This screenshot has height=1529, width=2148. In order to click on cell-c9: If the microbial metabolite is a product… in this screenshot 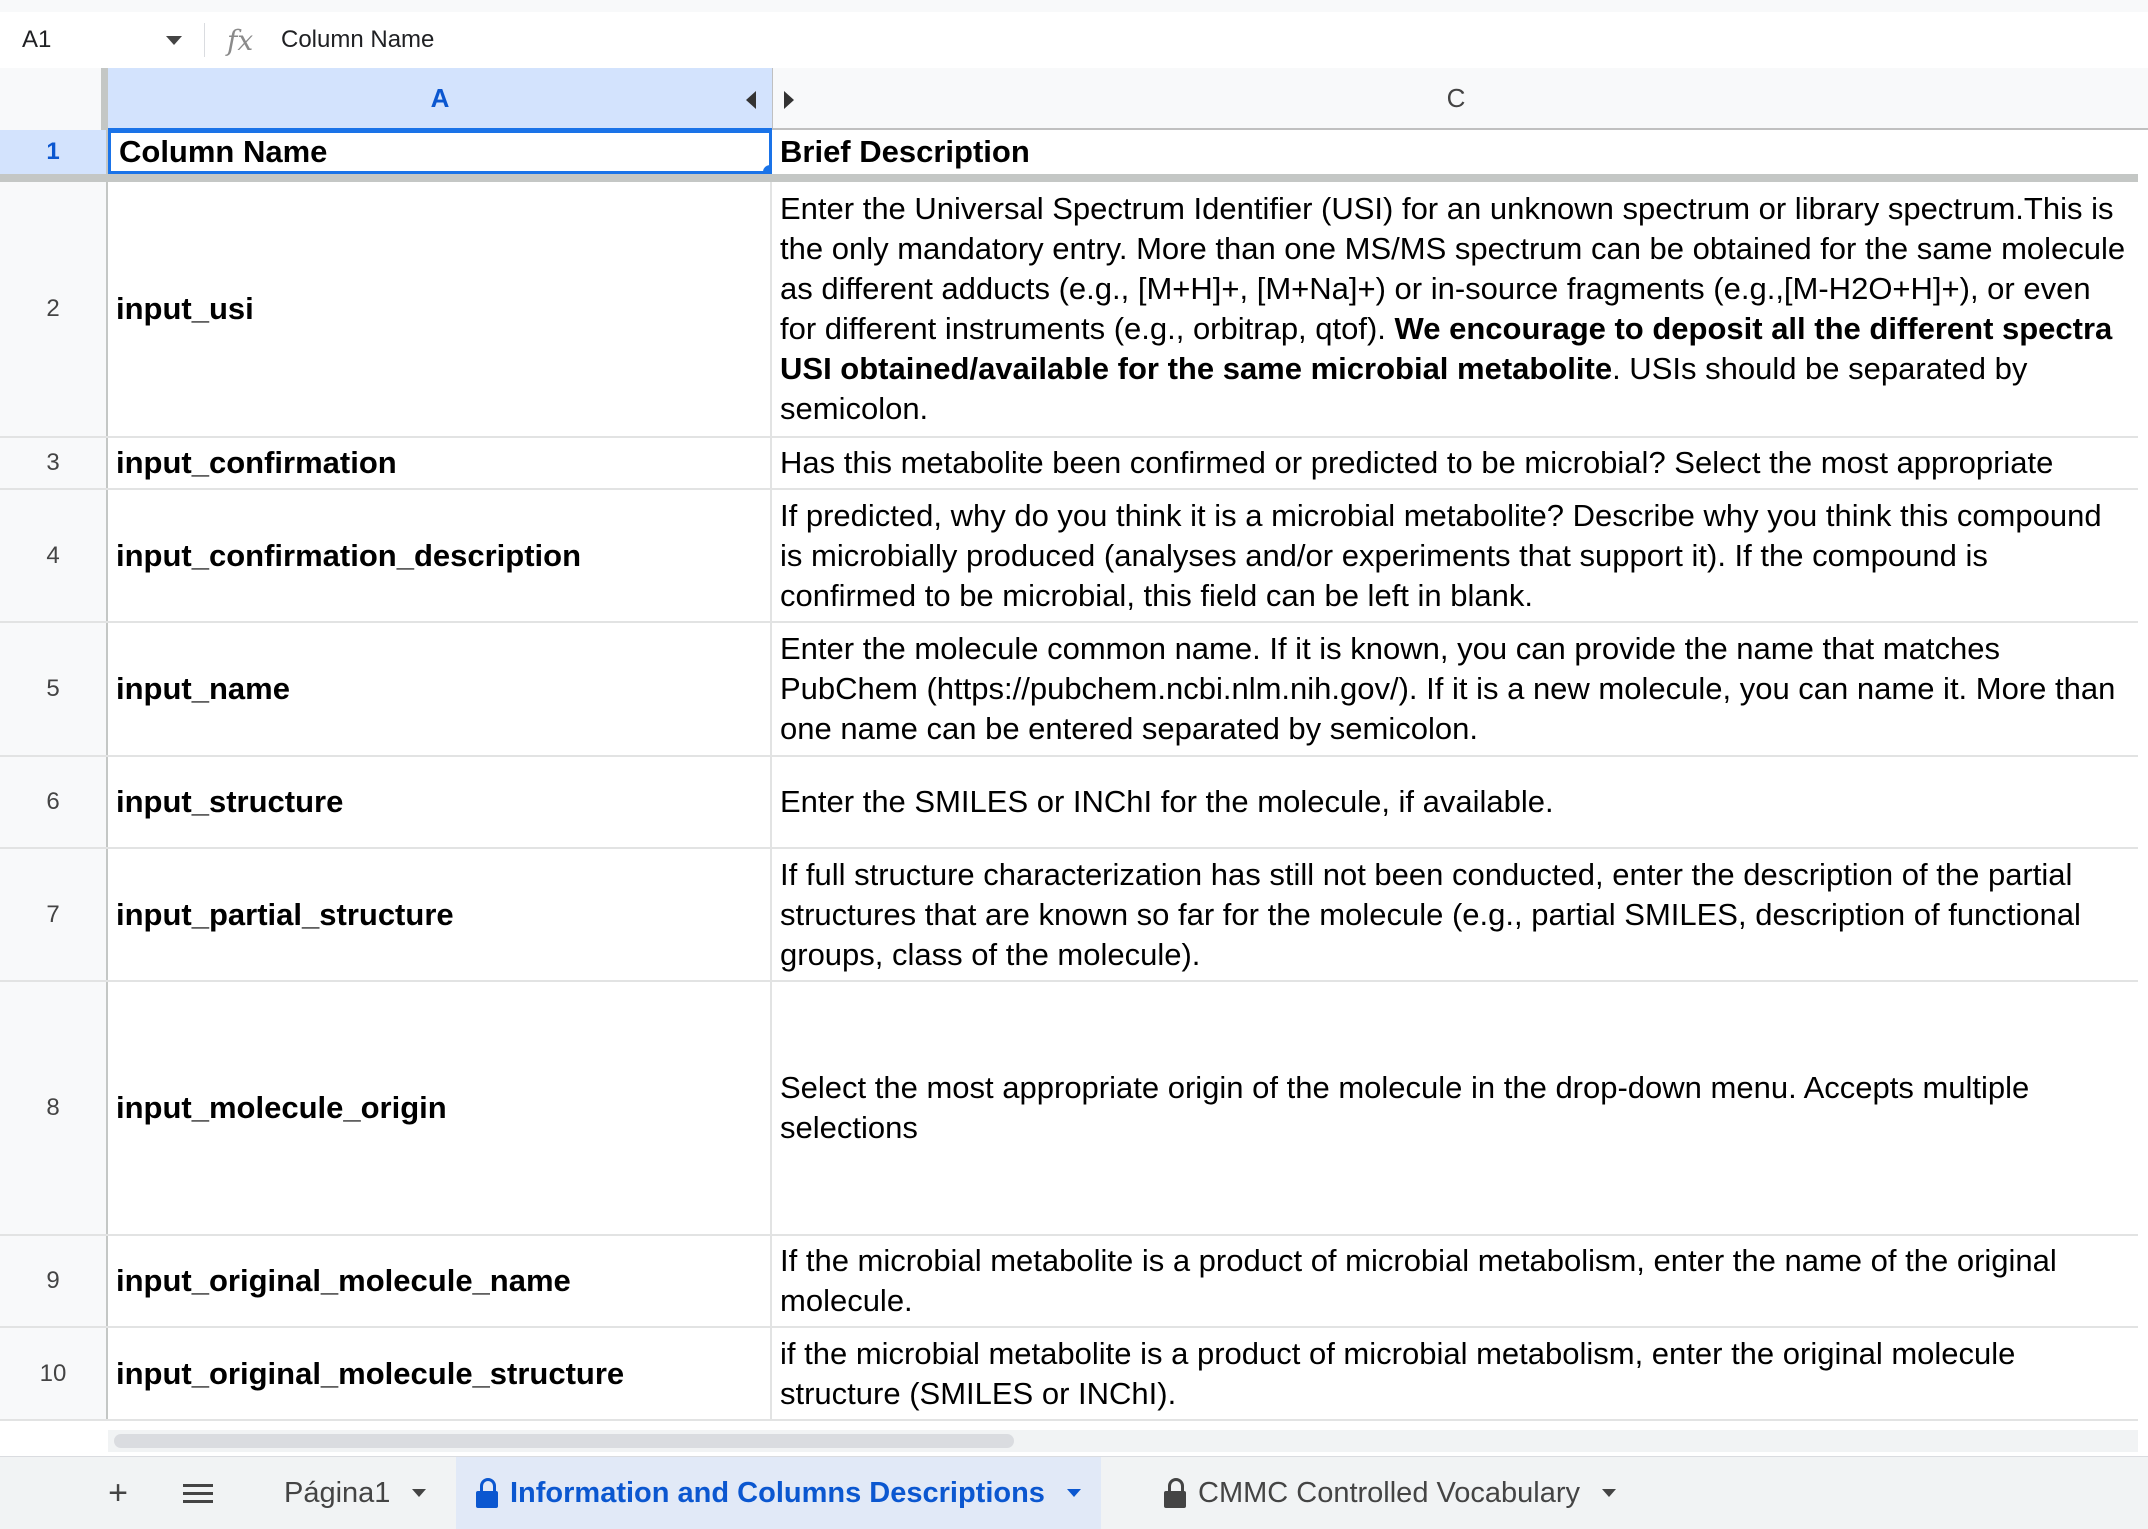, I will do `click(1455, 1281)`.